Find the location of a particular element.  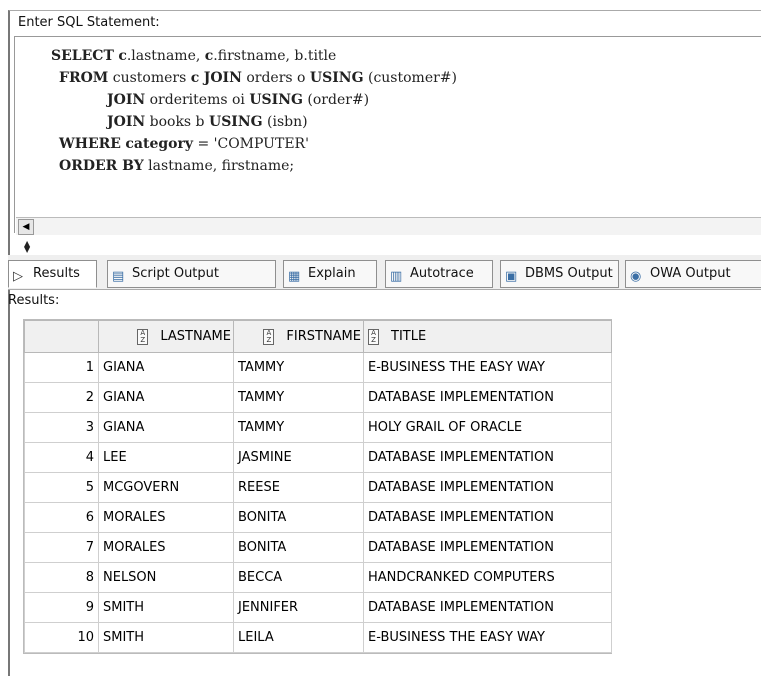

owa-output-icon: ◉ is located at coordinates (636, 276).